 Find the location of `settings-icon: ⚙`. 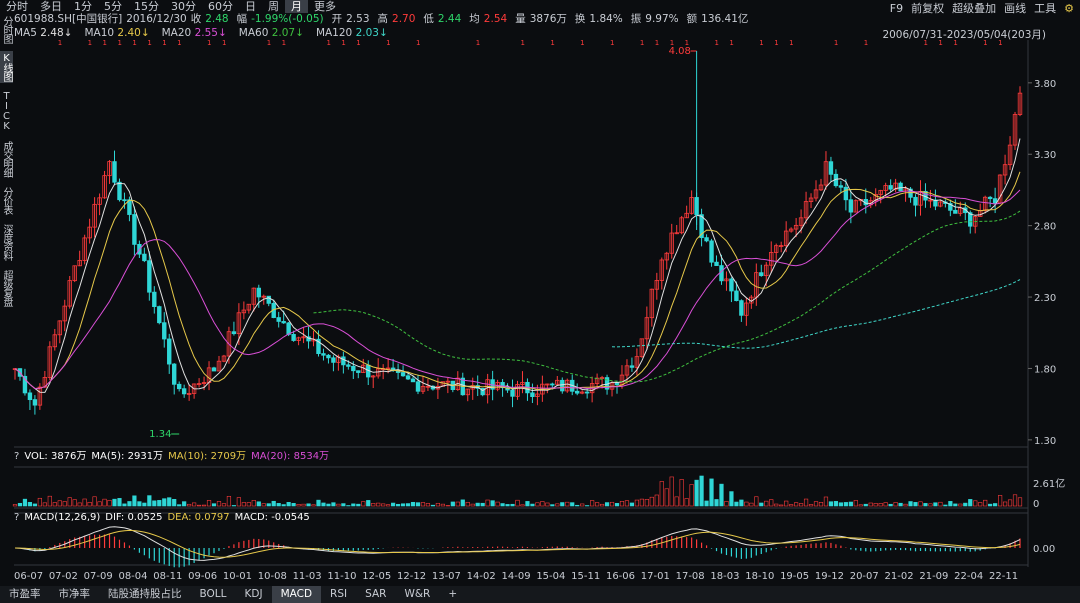

settings-icon: ⚙ is located at coordinates (1069, 8).